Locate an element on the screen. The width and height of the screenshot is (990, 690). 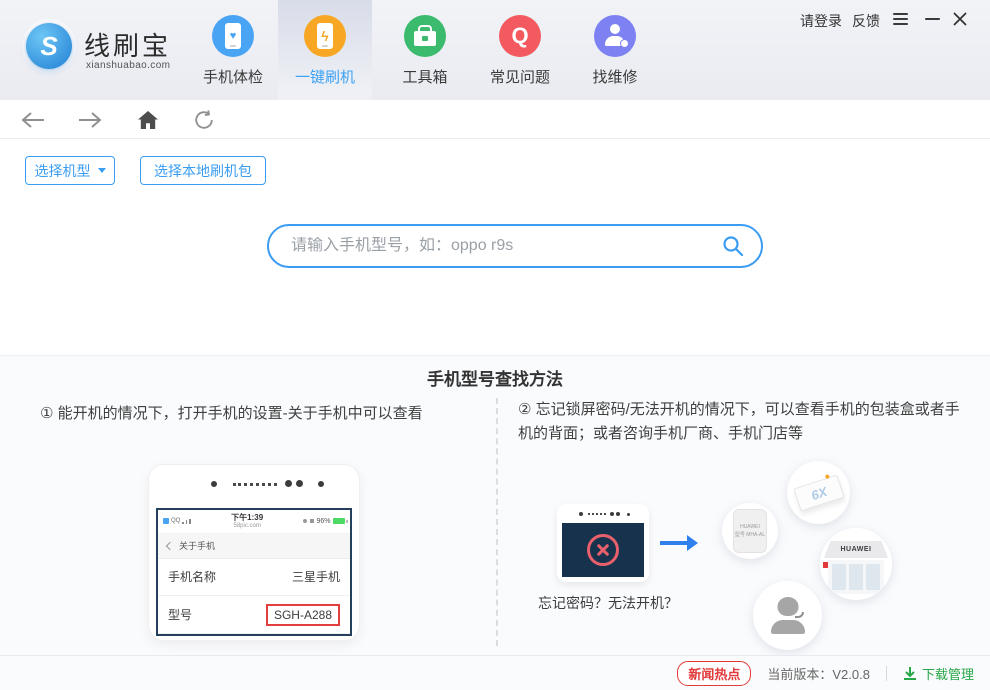
forward-icon is located at coordinates (90, 120).